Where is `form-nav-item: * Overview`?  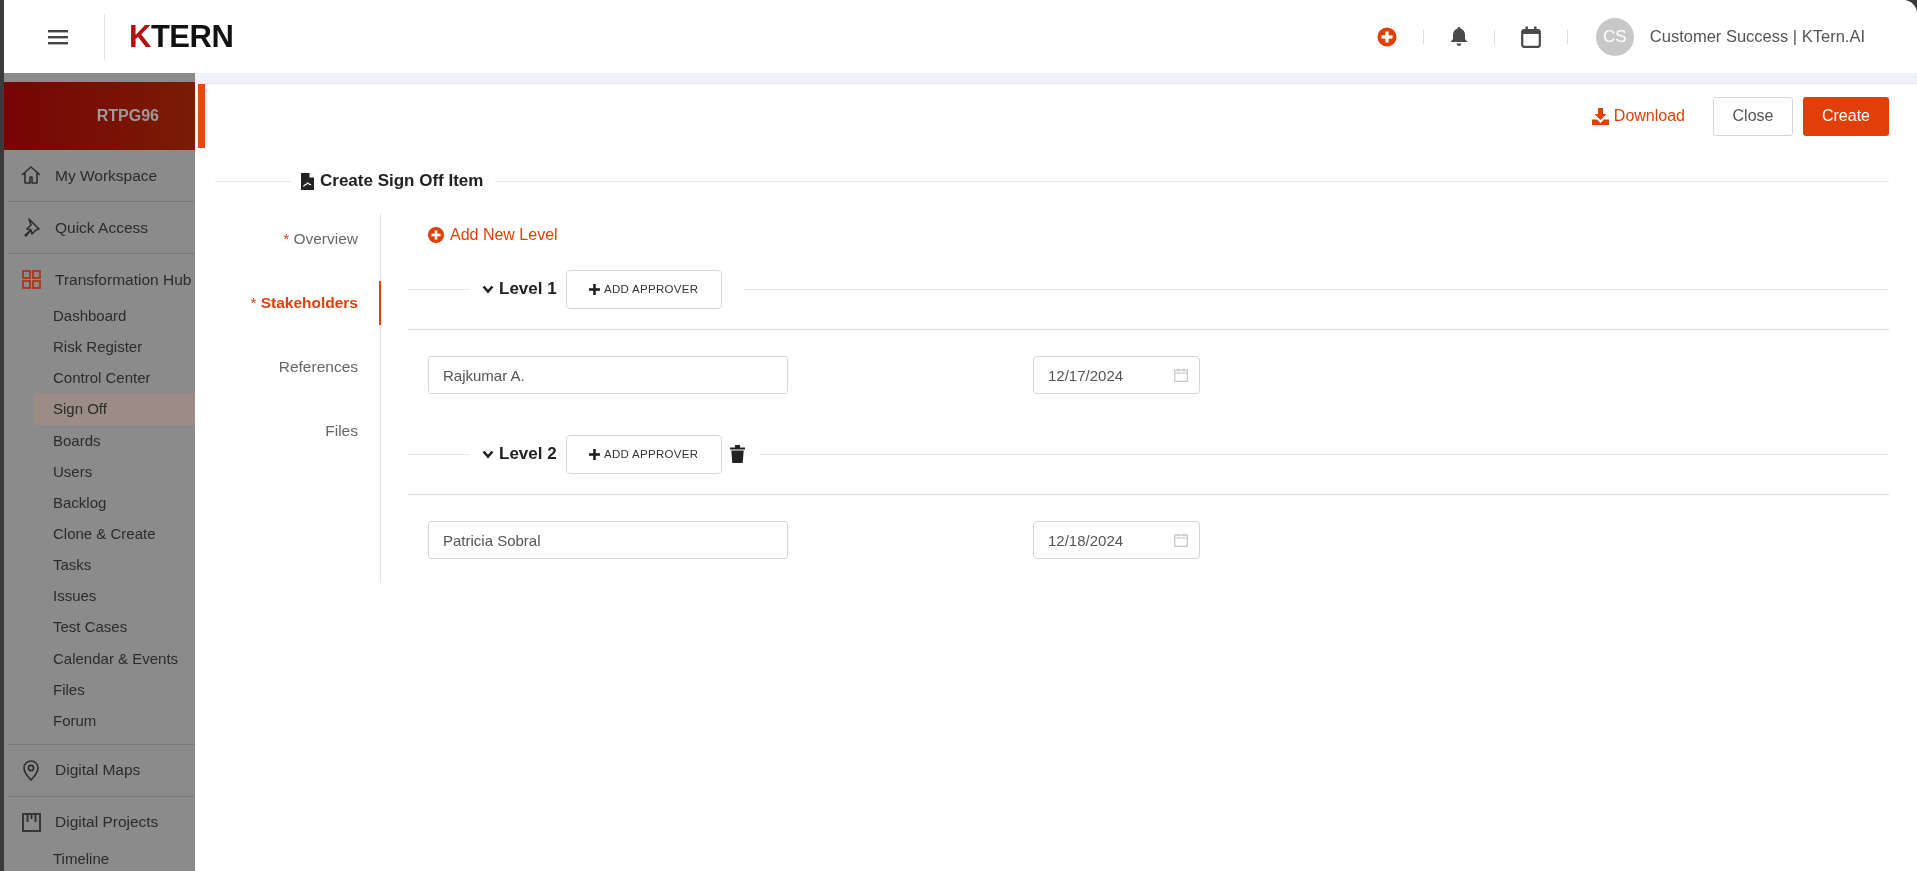 form-nav-item: * Overview is located at coordinates (288, 239).